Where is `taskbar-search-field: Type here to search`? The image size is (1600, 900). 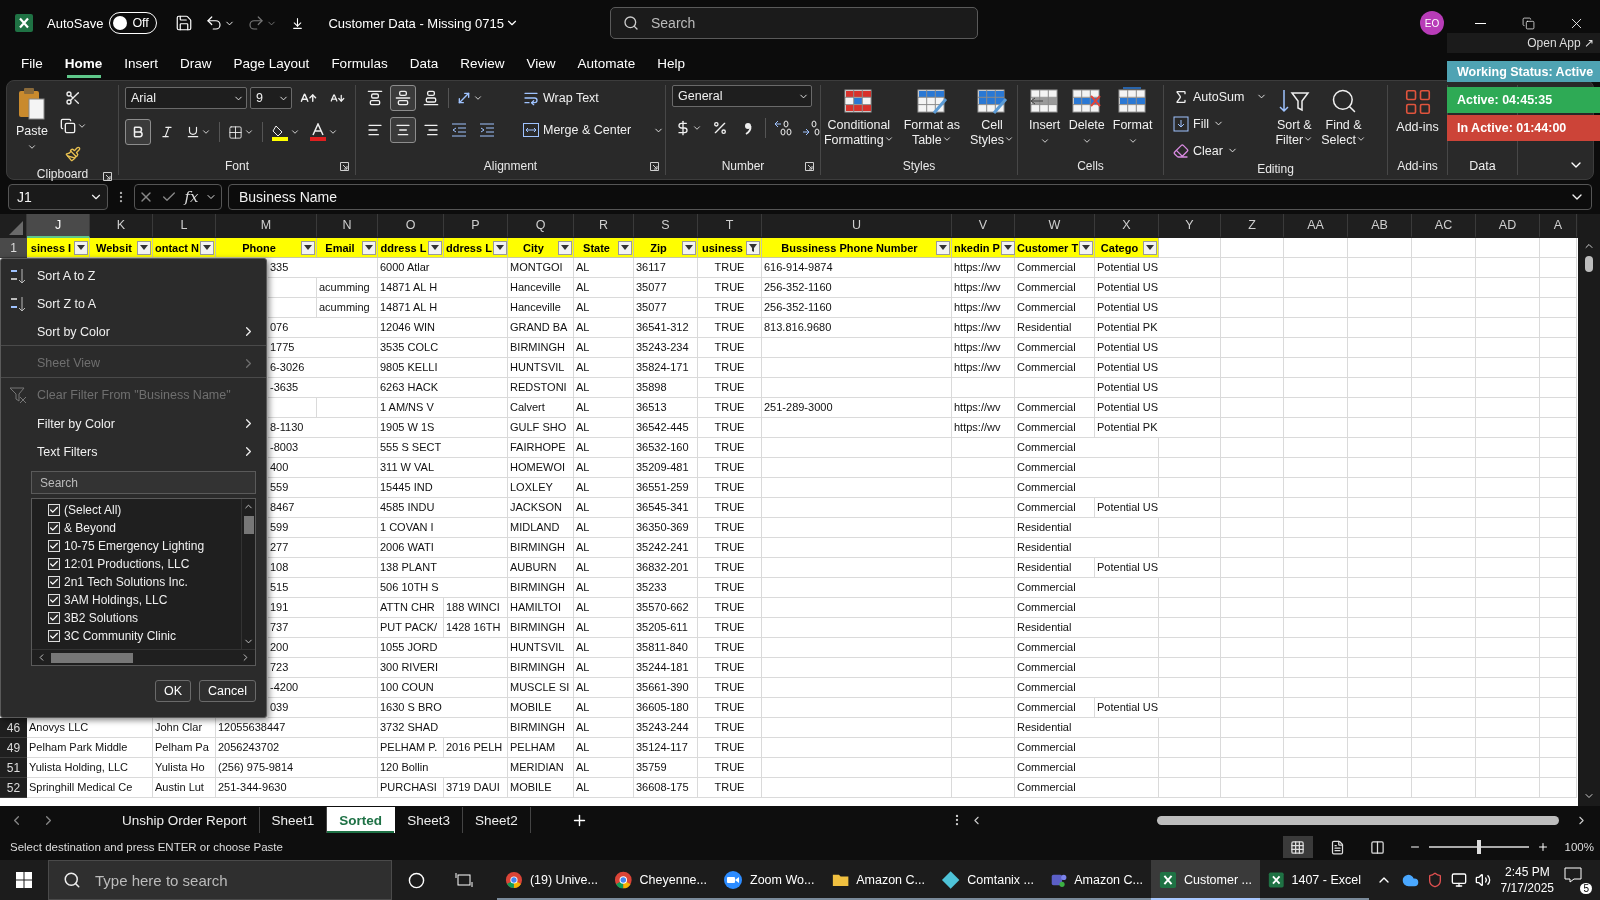
taskbar-search-field: Type here to search is located at coordinates (220, 880).